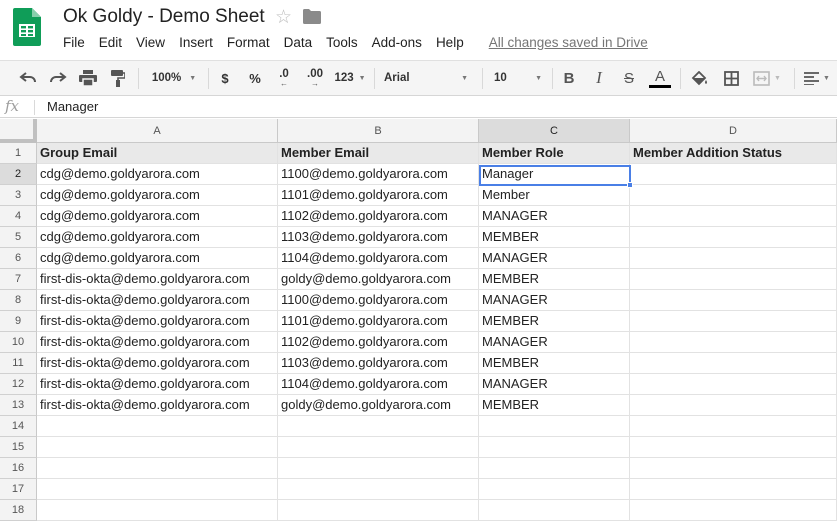 This screenshot has width=837, height=522. I want to click on formula-input: Manager, so click(72, 106).